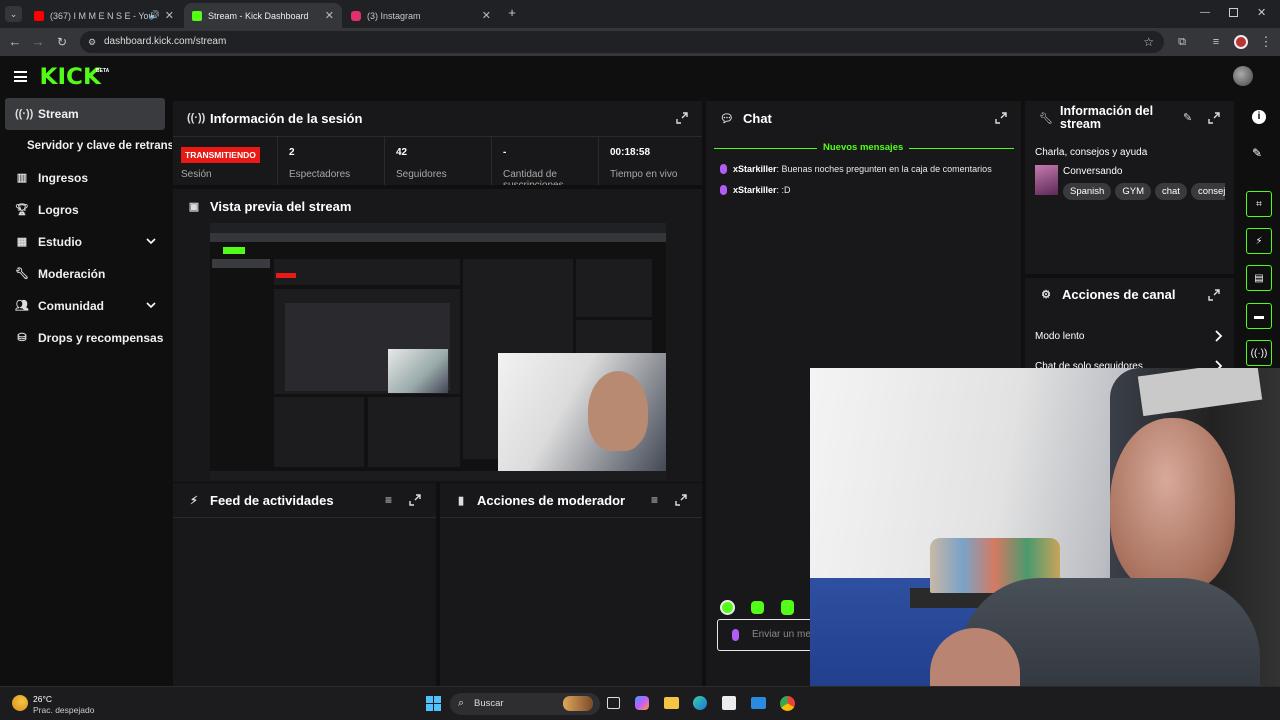  I want to click on reload-icon: ↻, so click(62, 42).